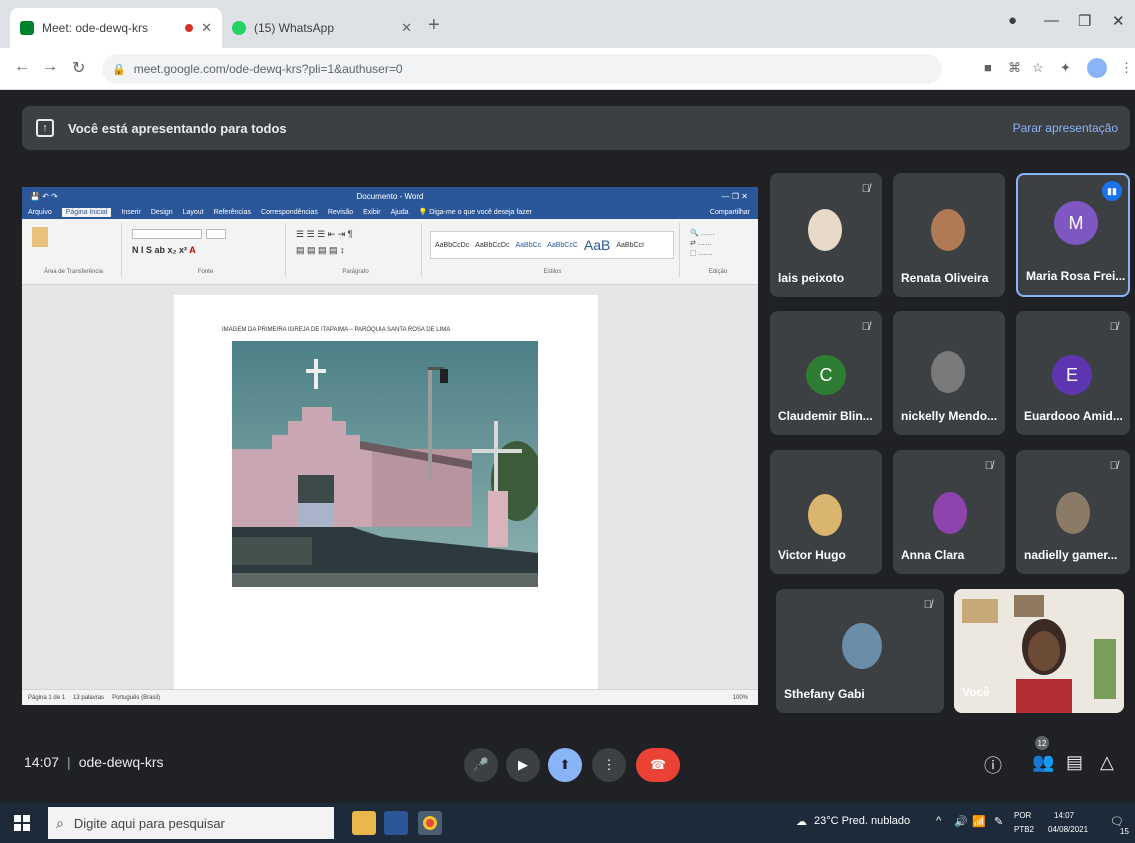 The image size is (1135, 843). What do you see at coordinates (481, 765) in the screenshot?
I see `microphone-button: 🎤` at bounding box center [481, 765].